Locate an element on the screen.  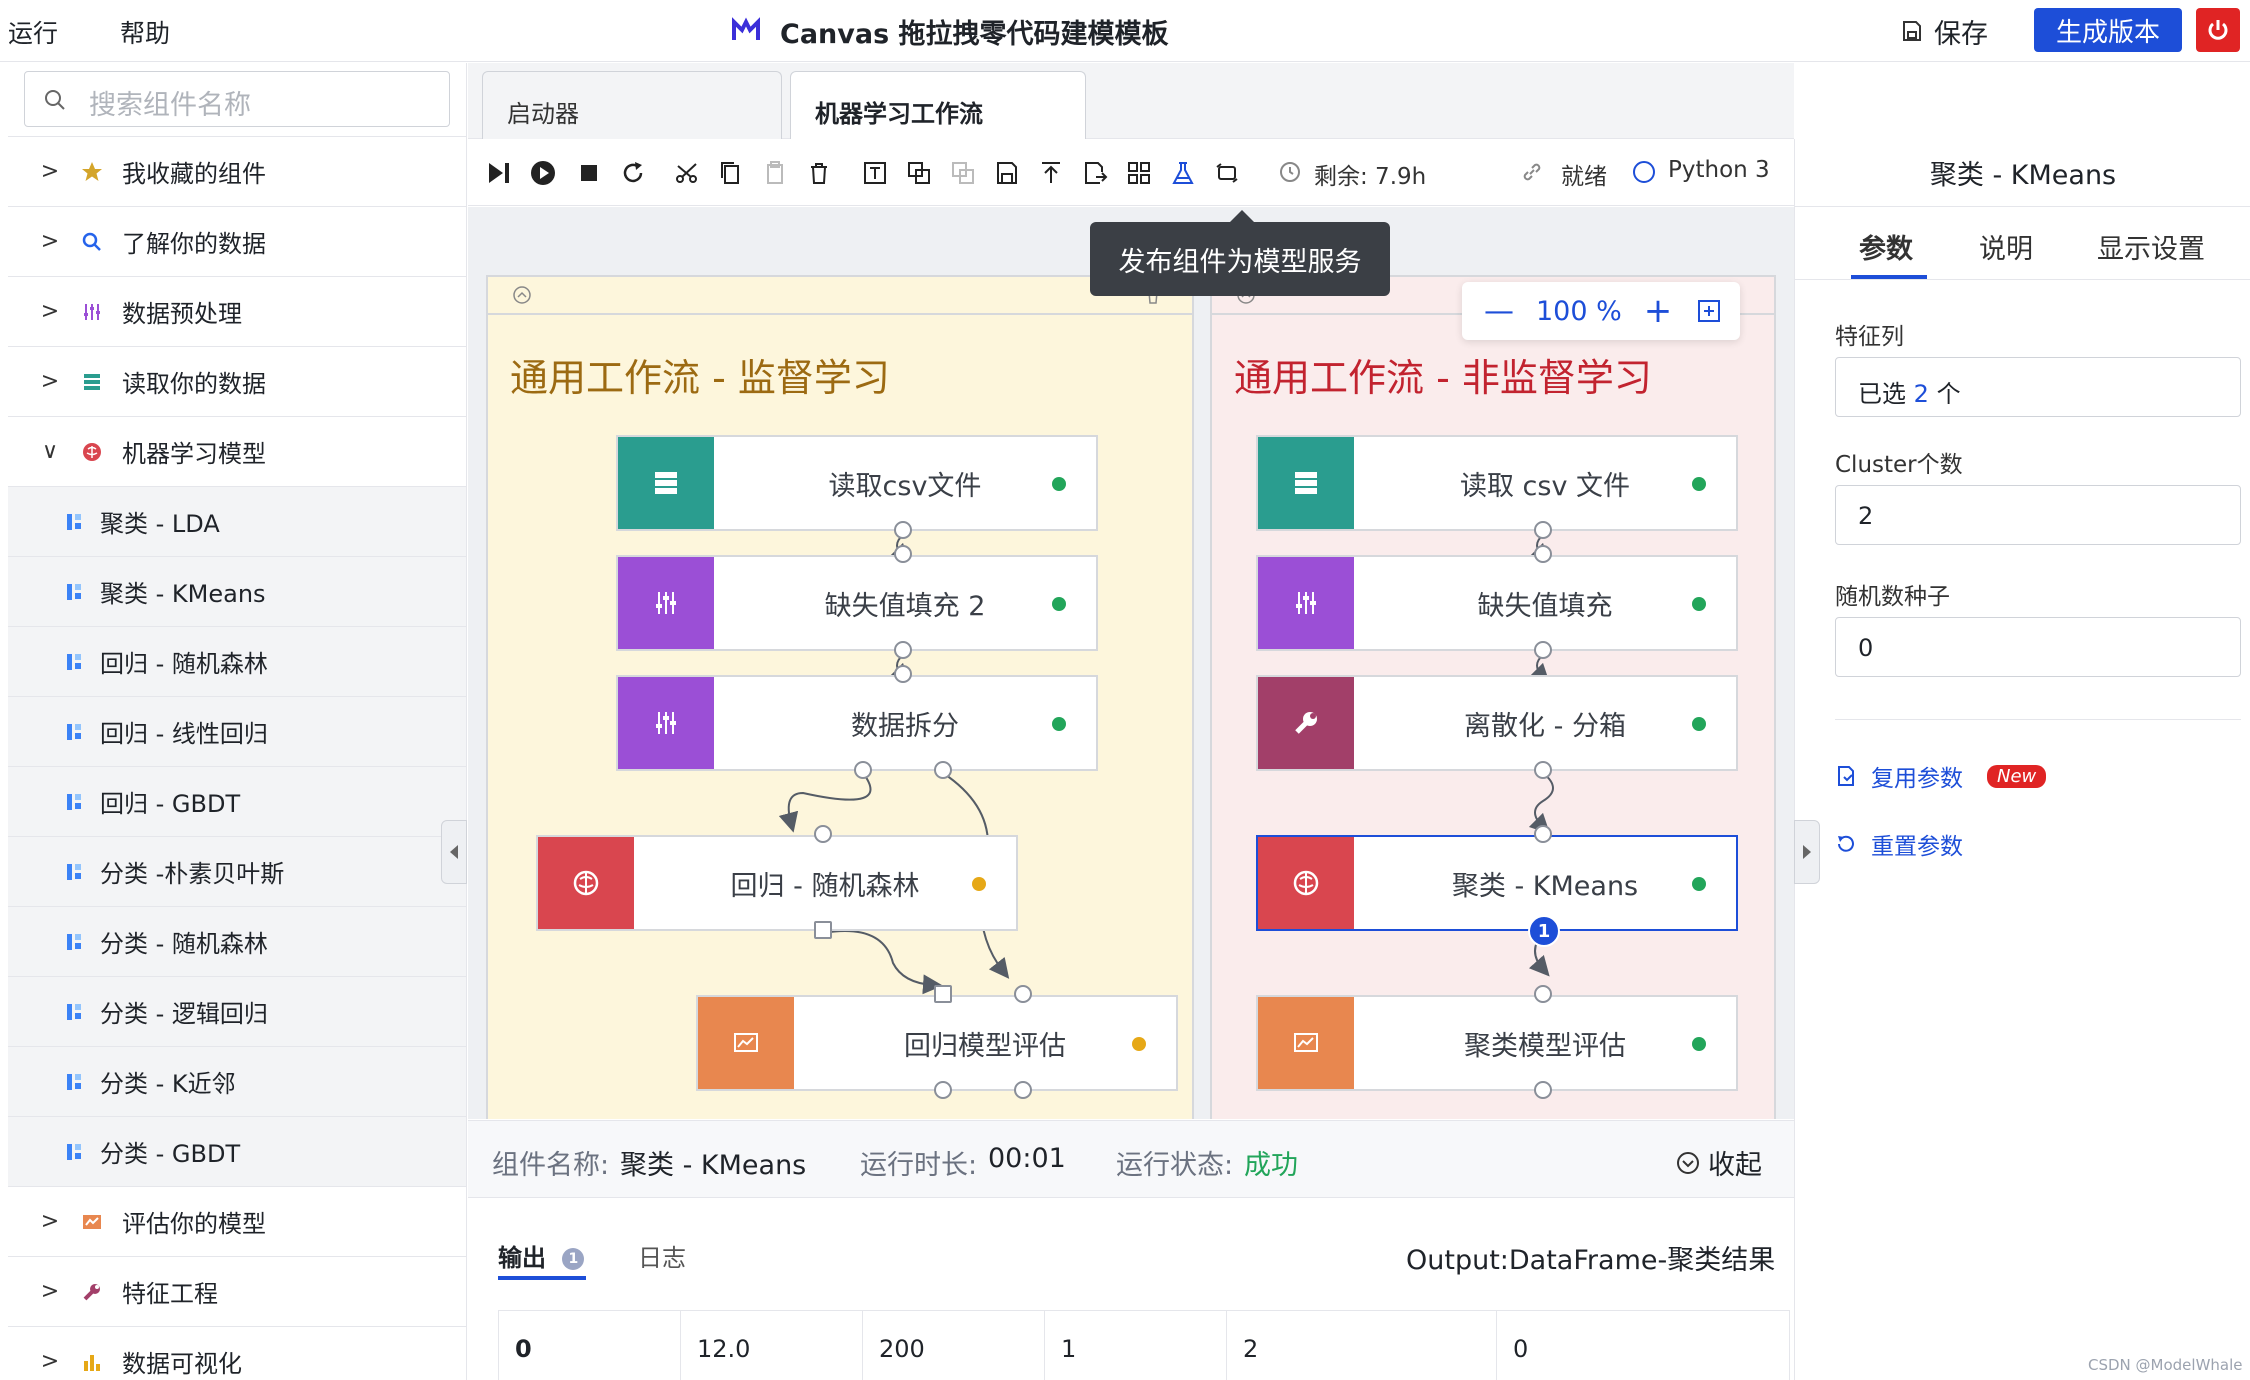
tab-launcher: 启动器 is located at coordinates (632, 105).